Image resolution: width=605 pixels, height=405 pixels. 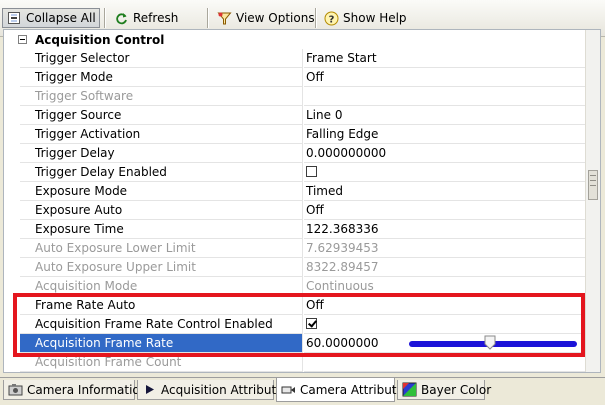 I want to click on tab-camera-attributes: Camera Attributes, so click(x=343, y=390).